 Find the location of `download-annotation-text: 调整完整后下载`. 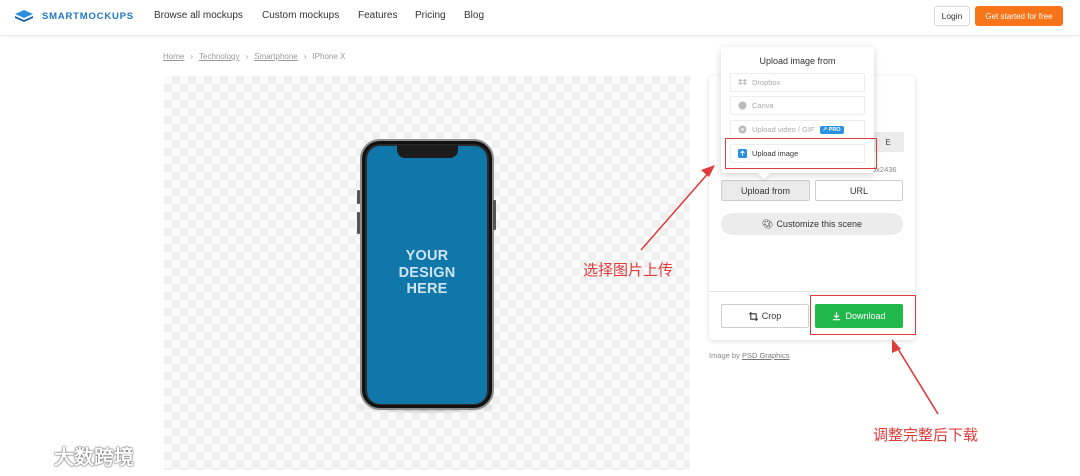

download-annotation-text: 调整完整后下载 is located at coordinates (926, 435).